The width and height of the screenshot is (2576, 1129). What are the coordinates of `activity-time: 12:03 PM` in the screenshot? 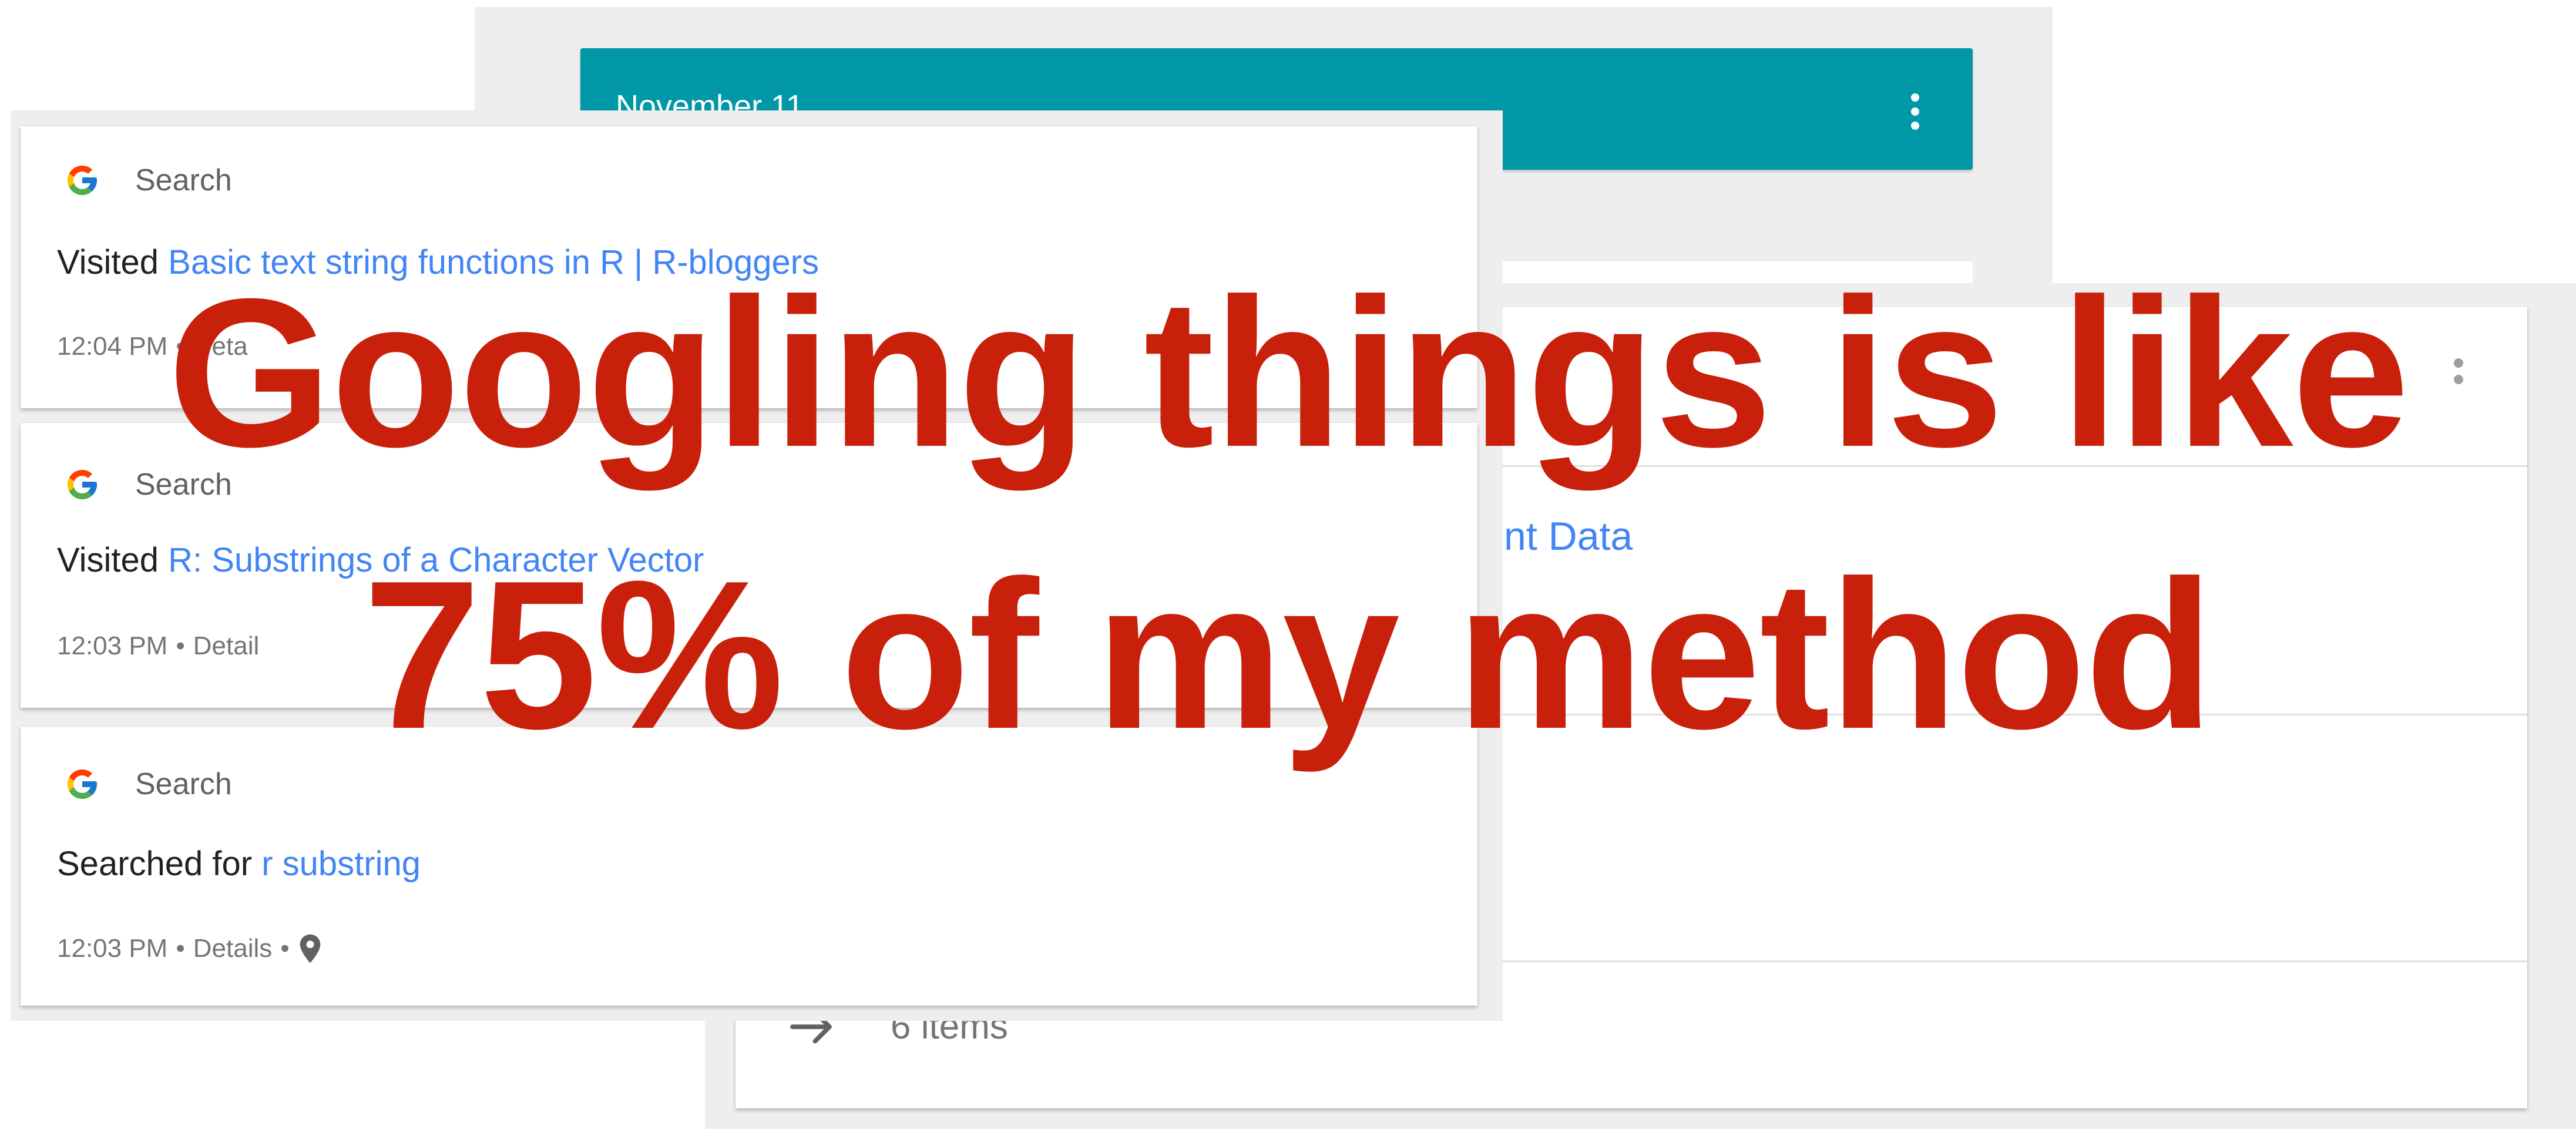 It's located at (112, 948).